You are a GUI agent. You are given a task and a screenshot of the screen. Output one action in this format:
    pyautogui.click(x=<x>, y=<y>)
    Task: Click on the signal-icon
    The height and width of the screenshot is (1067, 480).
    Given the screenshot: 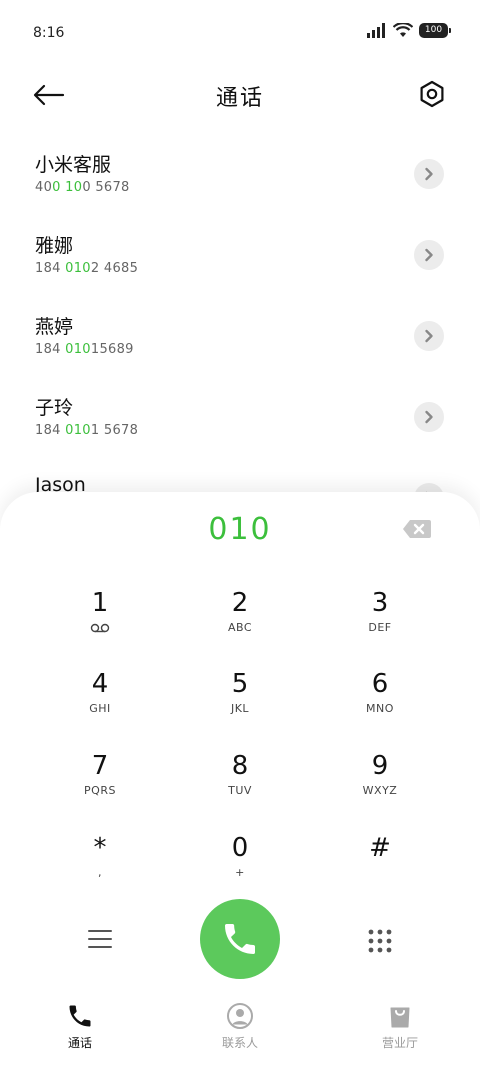 What is the action you would take?
    pyautogui.click(x=376, y=30)
    